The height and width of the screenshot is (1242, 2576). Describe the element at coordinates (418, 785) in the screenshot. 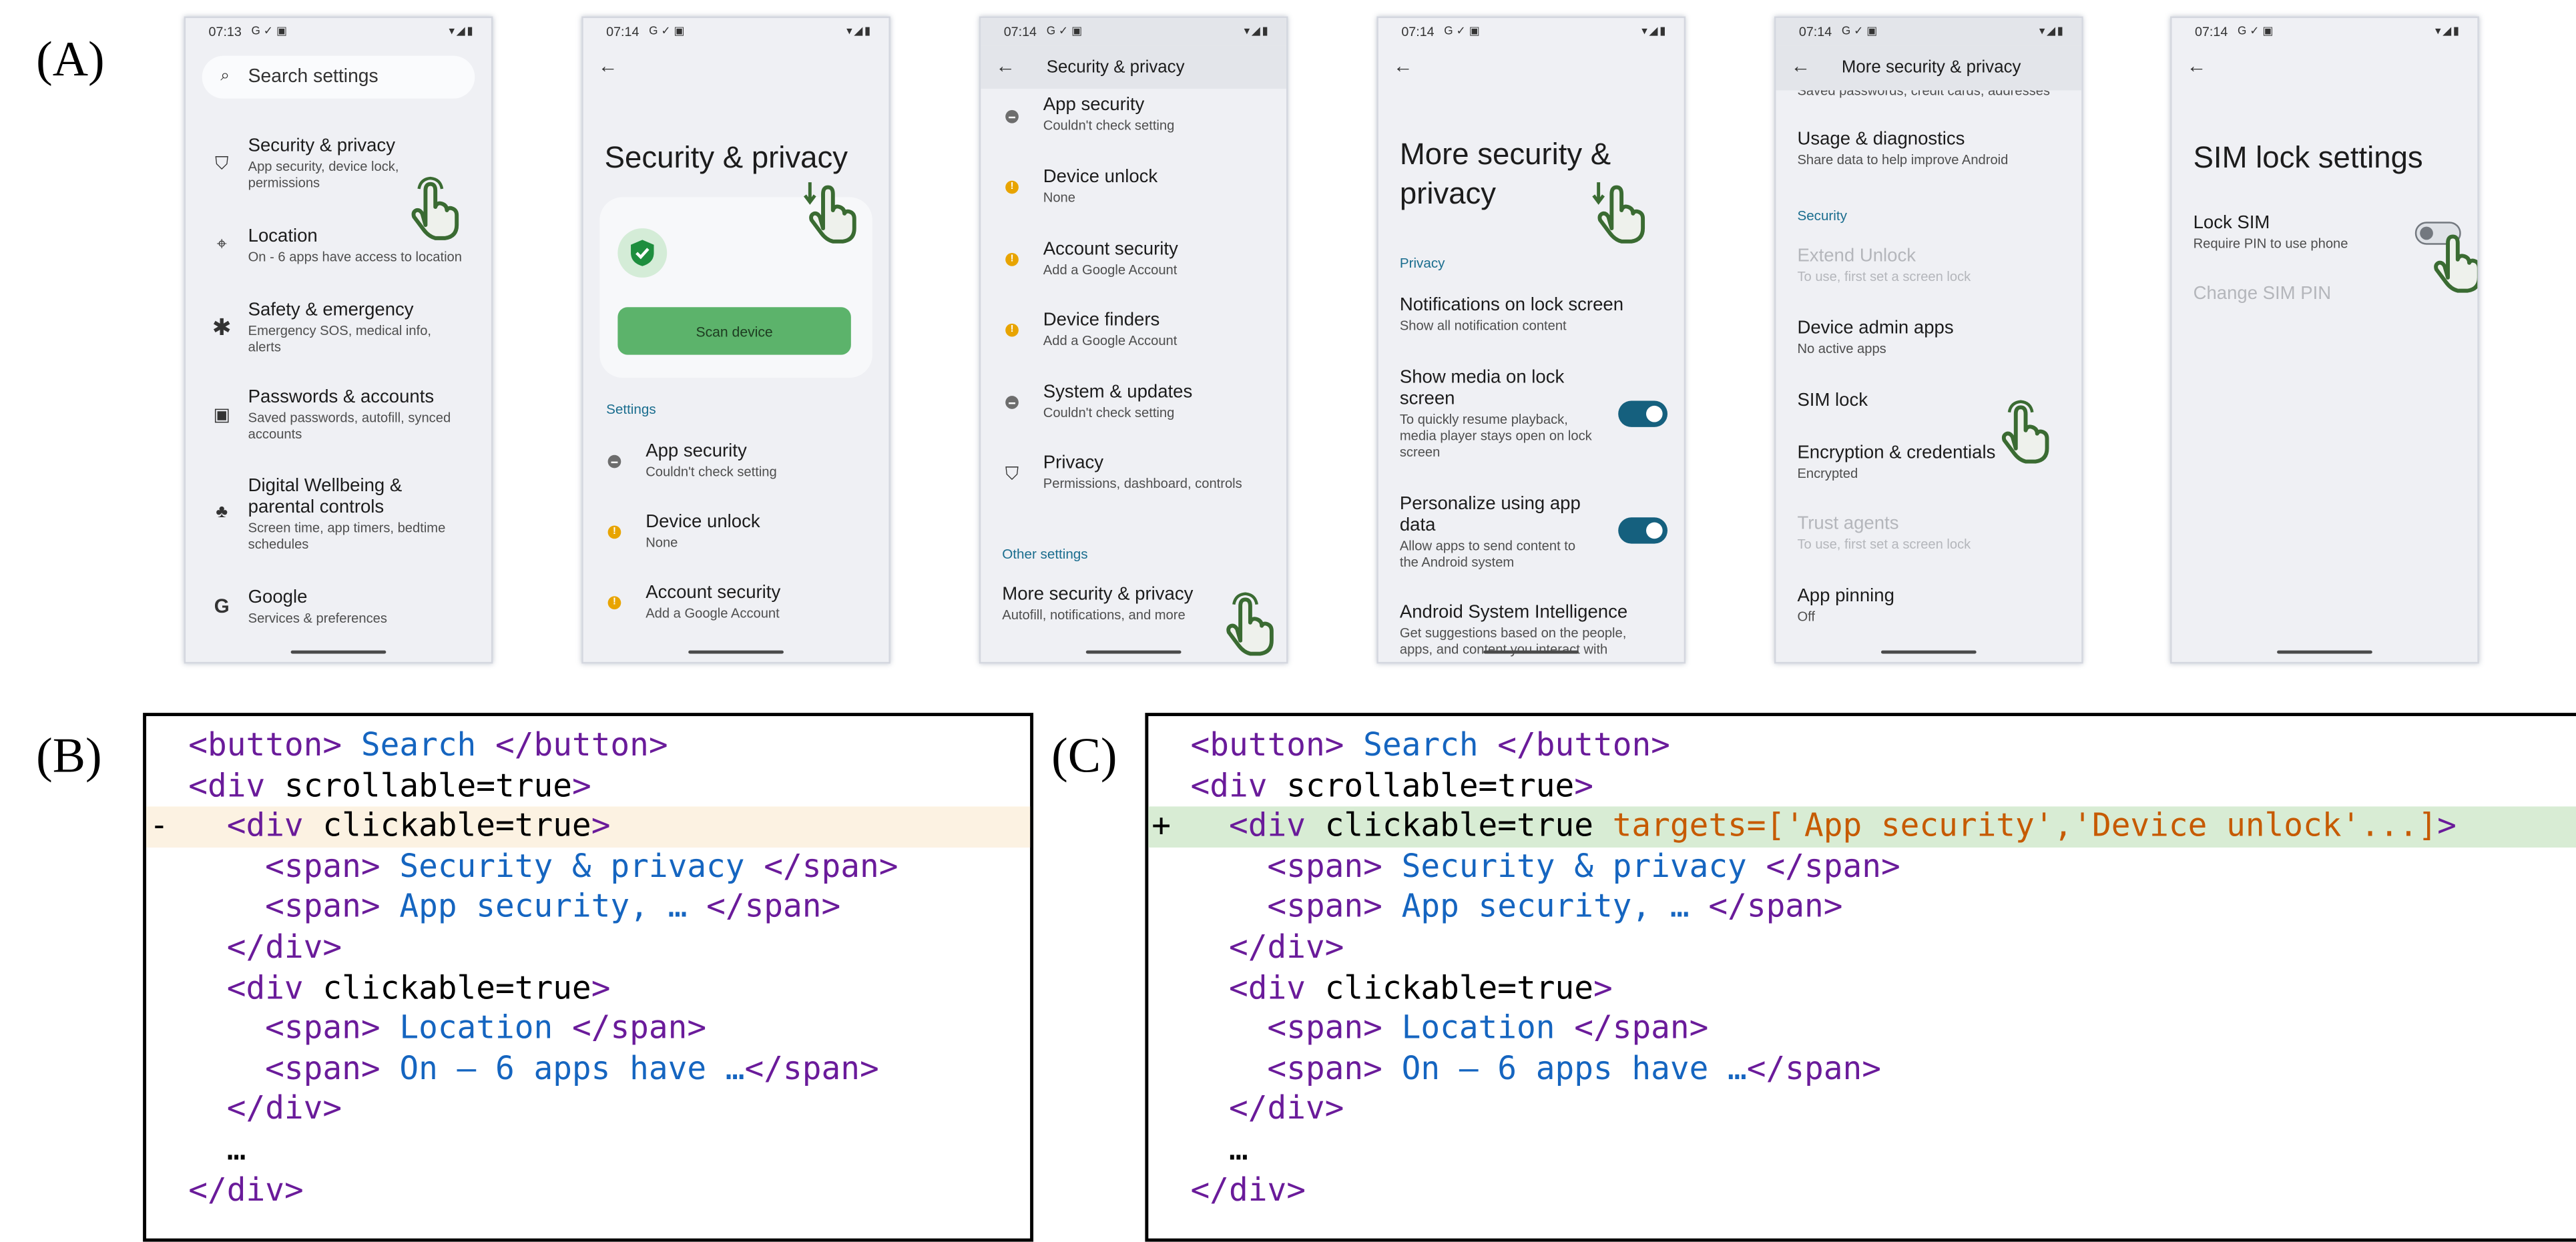

I see `code-attr: scrollable=true` at that location.